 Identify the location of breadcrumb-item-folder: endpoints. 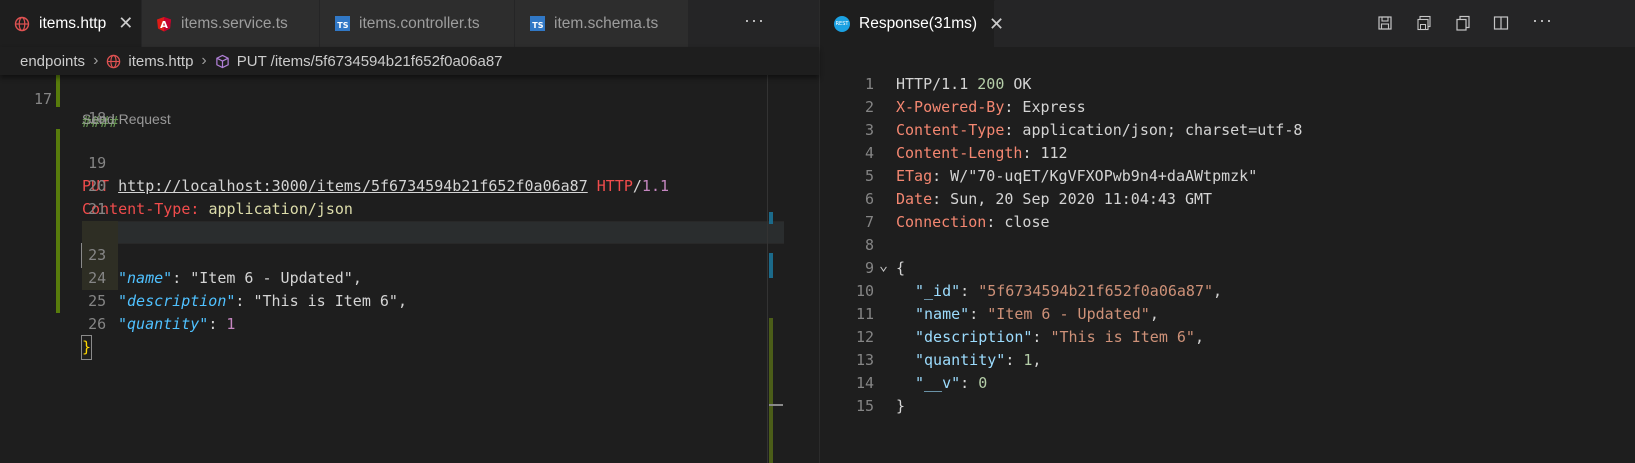
(52, 61).